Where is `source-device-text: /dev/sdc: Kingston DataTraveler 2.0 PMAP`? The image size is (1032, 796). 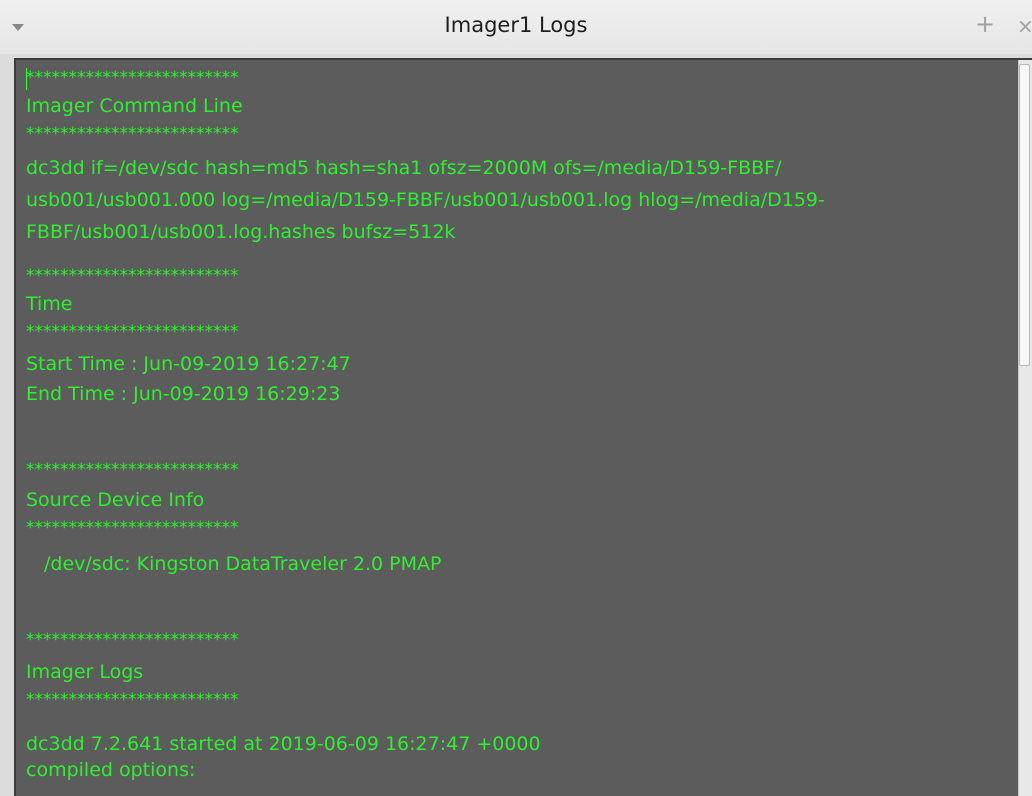 source-device-text: /dev/sdc: Kingston DataTraveler 2.0 PMAP is located at coordinates (243, 564).